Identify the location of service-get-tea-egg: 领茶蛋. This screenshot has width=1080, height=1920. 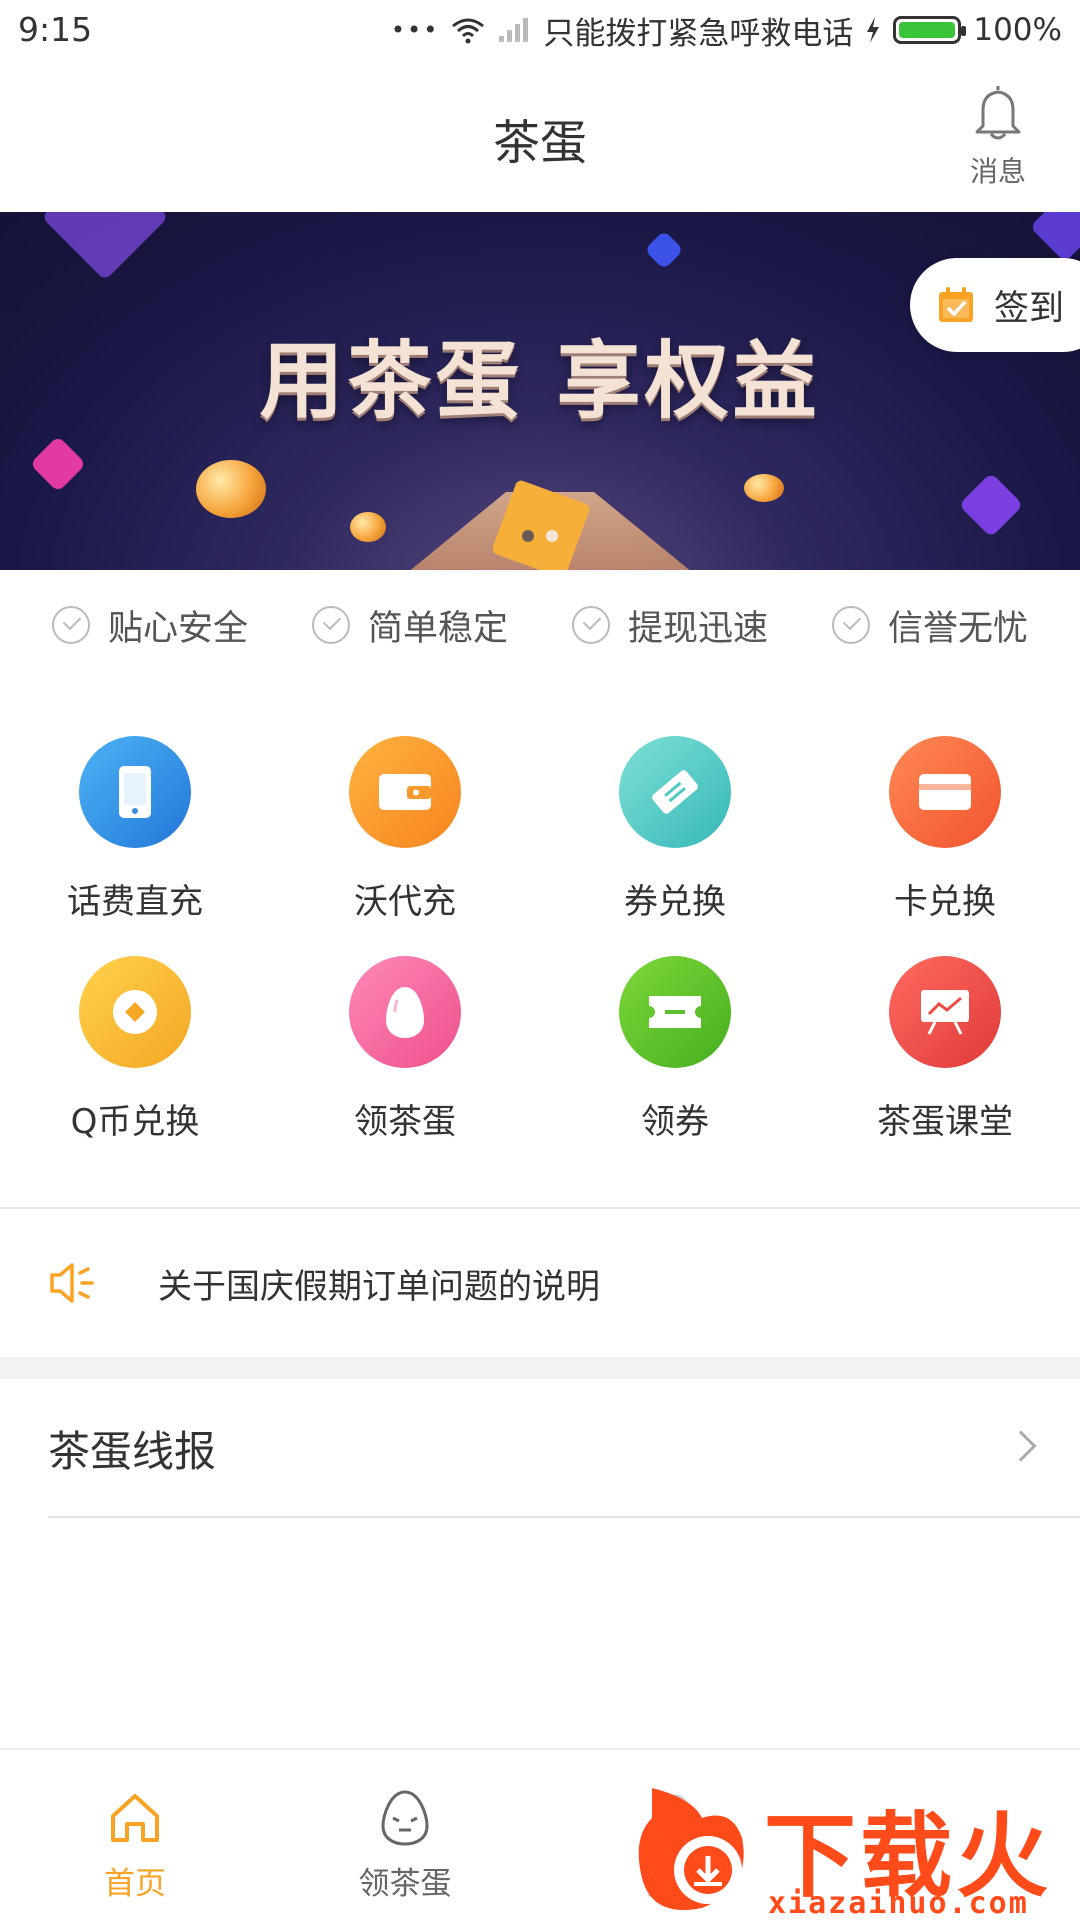
(405, 1041).